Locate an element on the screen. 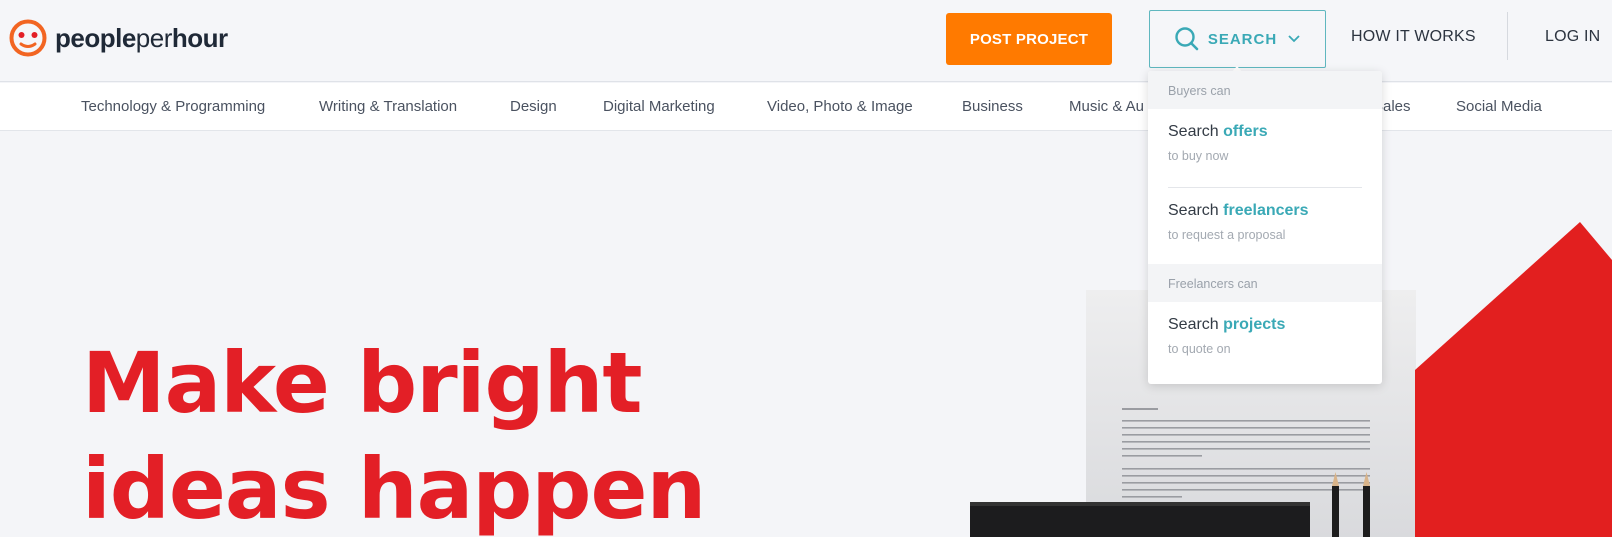  freelancers-heading: Freelancers can is located at coordinates (1265, 283).